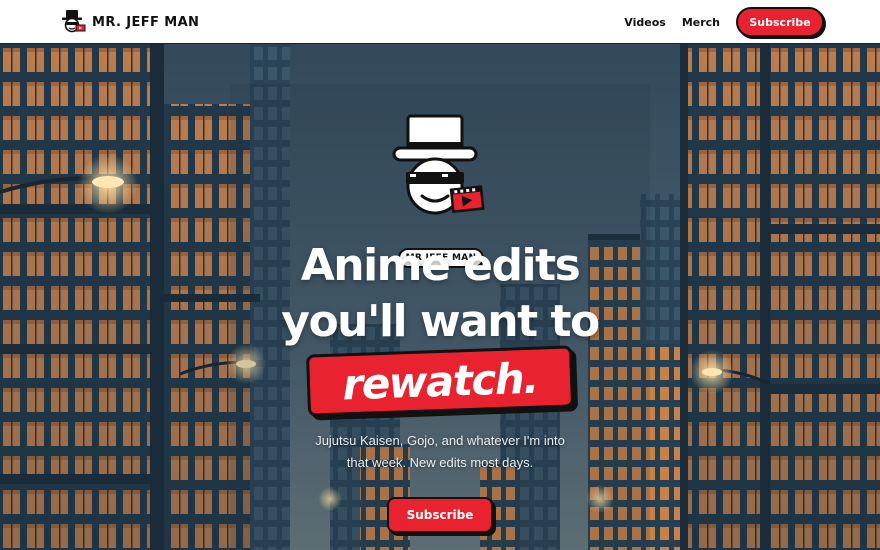  I want to click on headline-line-2: you'll want to, so click(440, 321).